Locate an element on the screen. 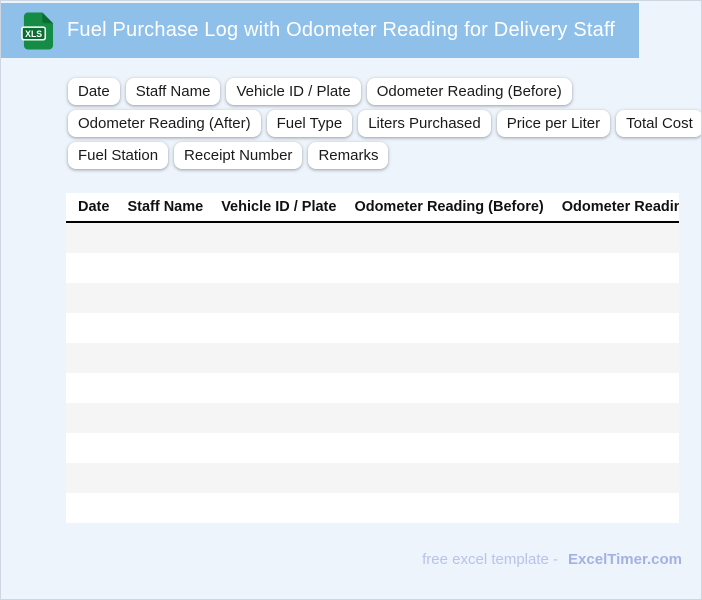  chip-row: Fuel Station Receipt Number Remarks is located at coordinates (380, 155).